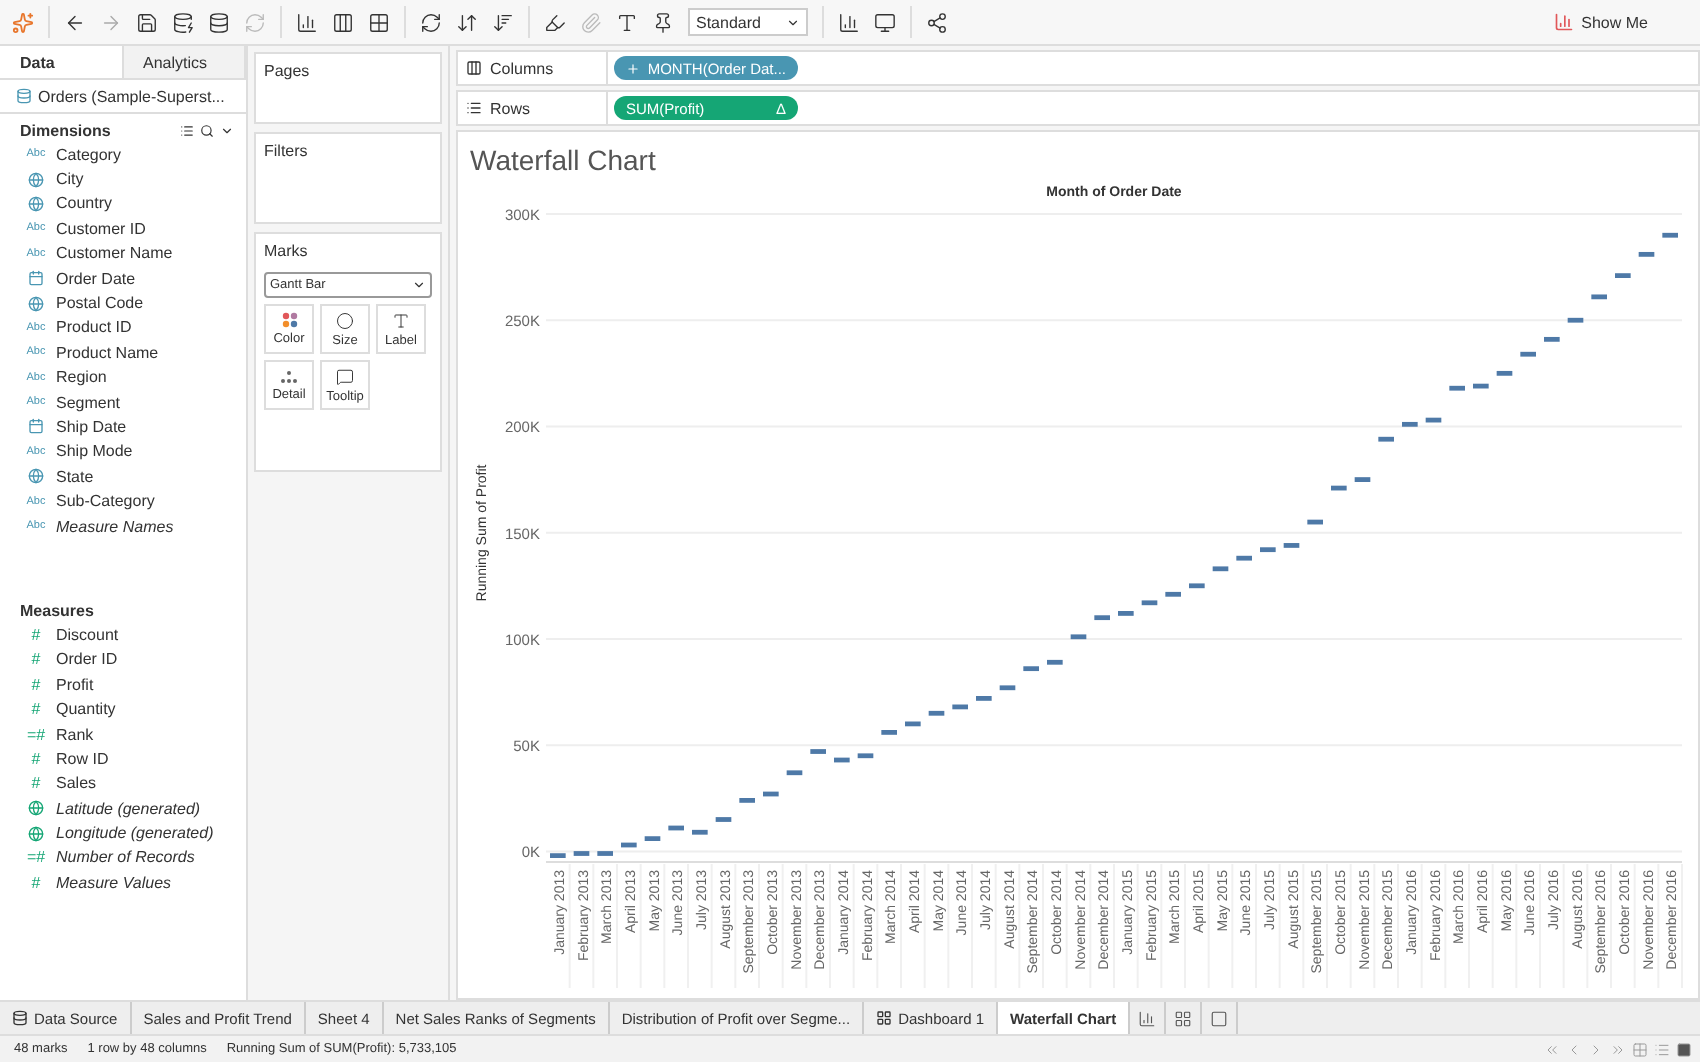 This screenshot has width=1700, height=1062. What do you see at coordinates (114, 882) in the screenshot?
I see `field-name: Measure Values` at bounding box center [114, 882].